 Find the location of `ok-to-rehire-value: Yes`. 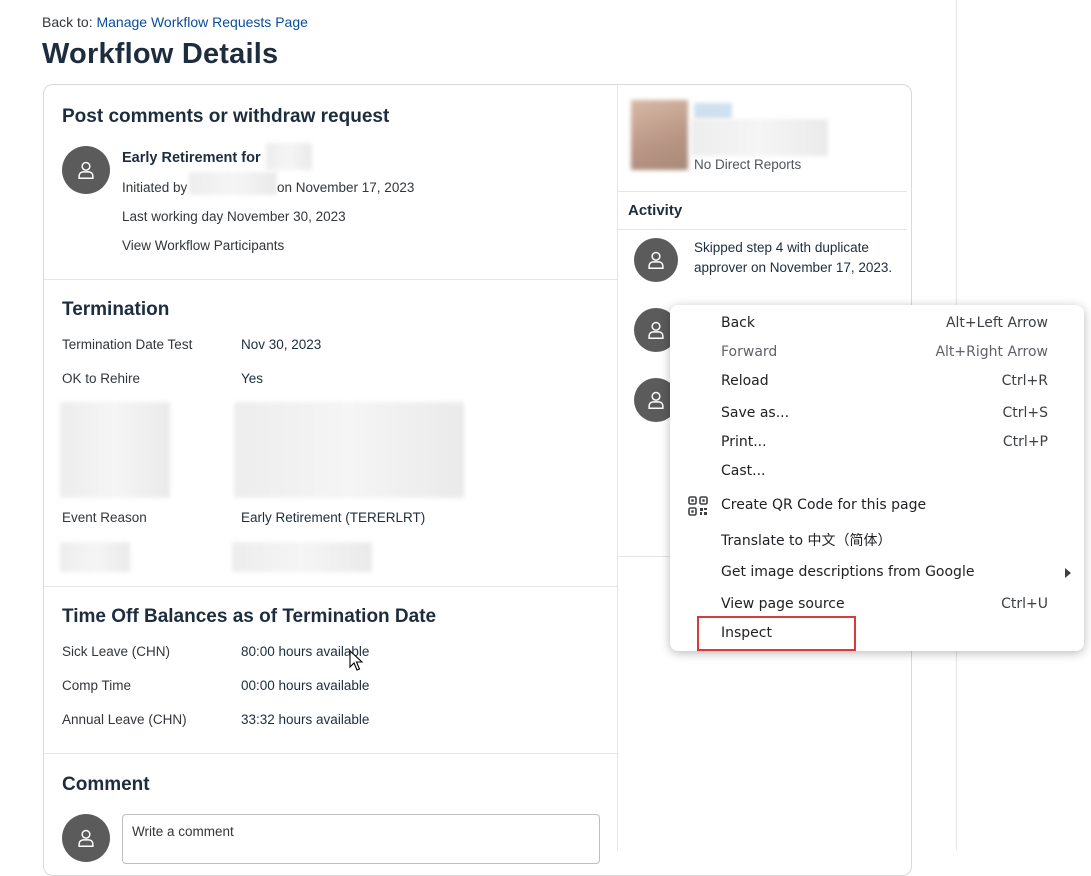

ok-to-rehire-value: Yes is located at coordinates (252, 378).